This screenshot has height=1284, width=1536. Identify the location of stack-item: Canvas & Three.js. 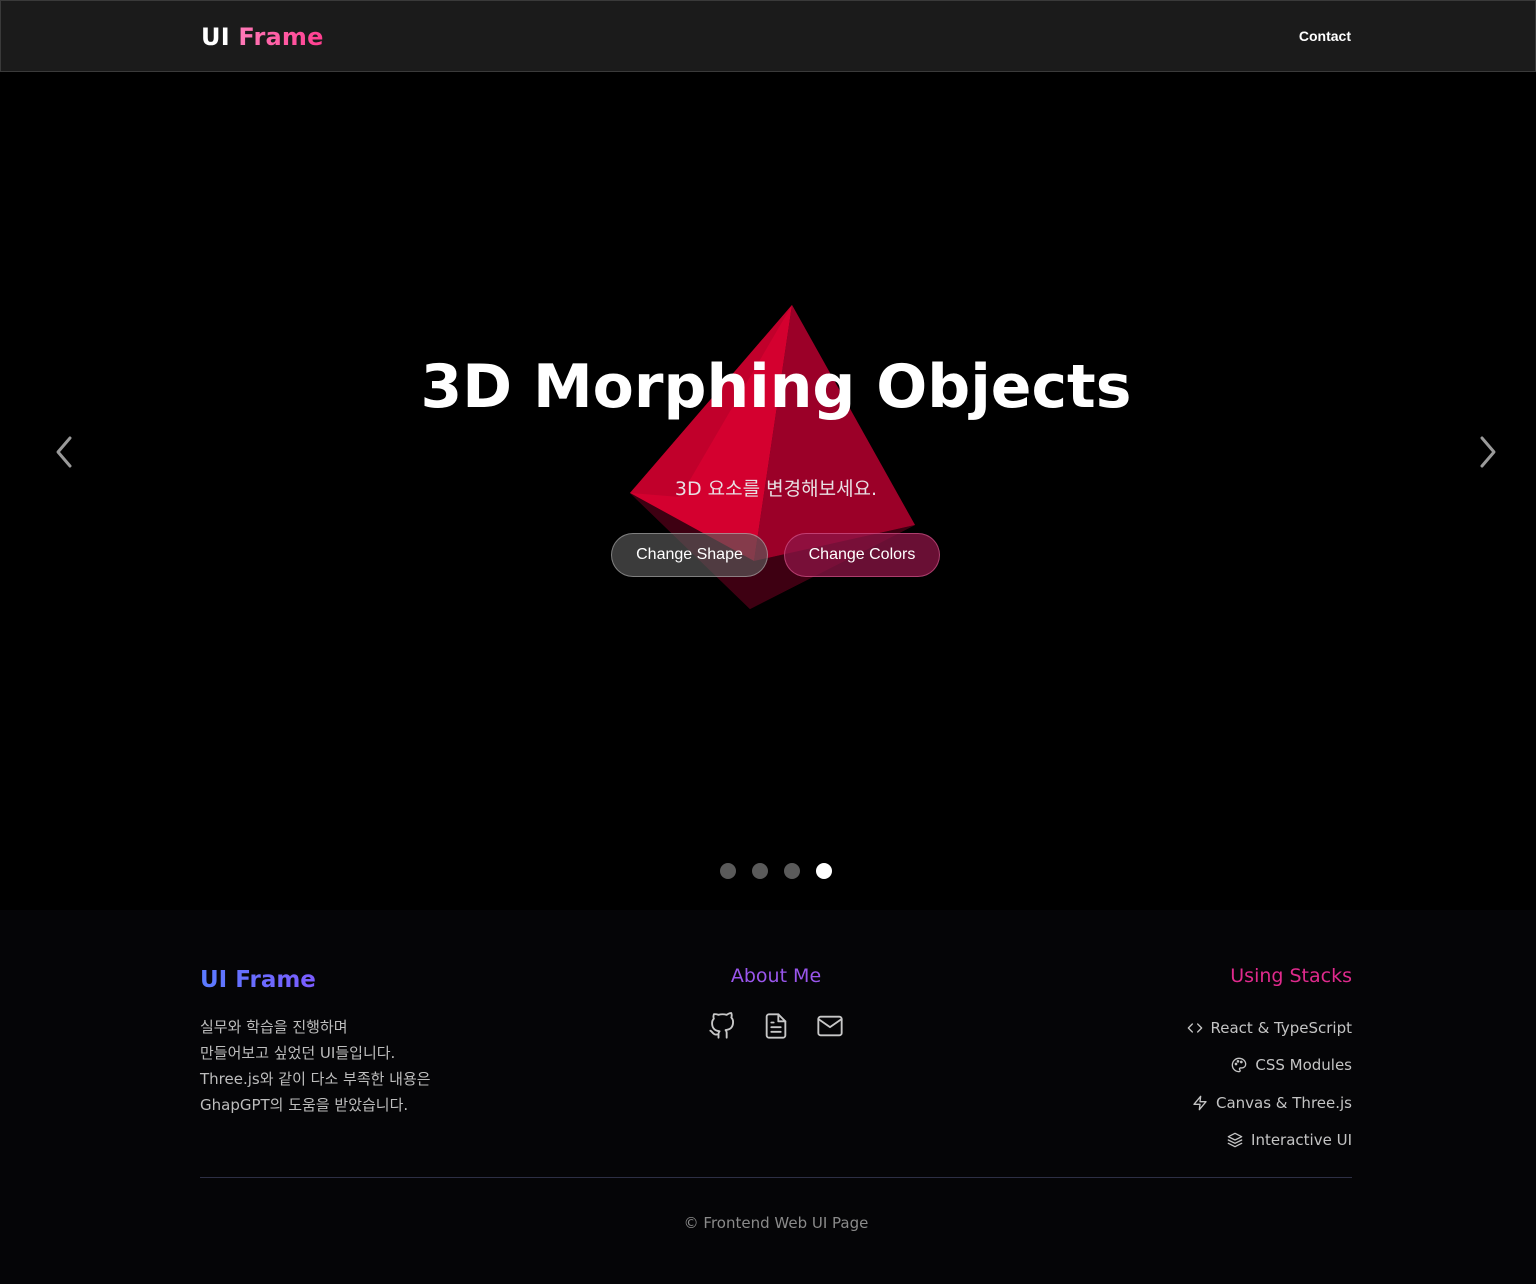
(1269, 1103).